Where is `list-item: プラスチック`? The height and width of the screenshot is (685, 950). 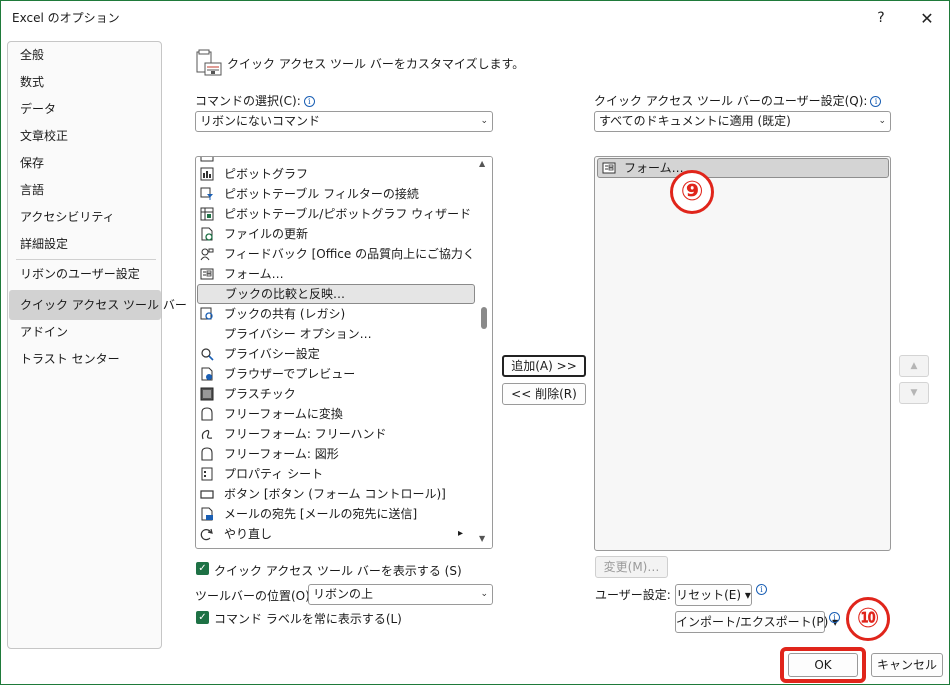
list-item: プラスチック is located at coordinates (336, 394).